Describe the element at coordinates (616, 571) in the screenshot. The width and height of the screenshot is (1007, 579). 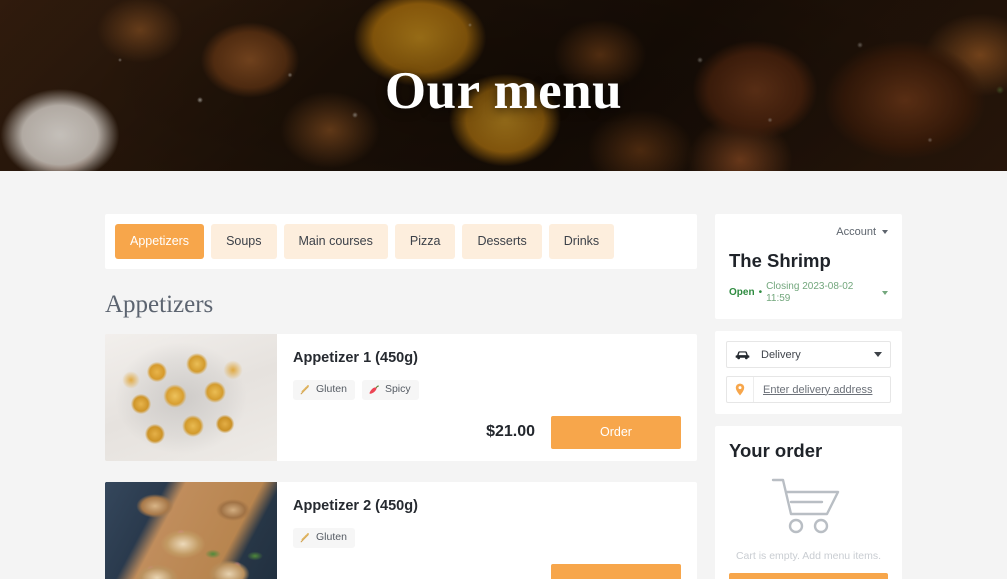
I see `order-button` at that location.